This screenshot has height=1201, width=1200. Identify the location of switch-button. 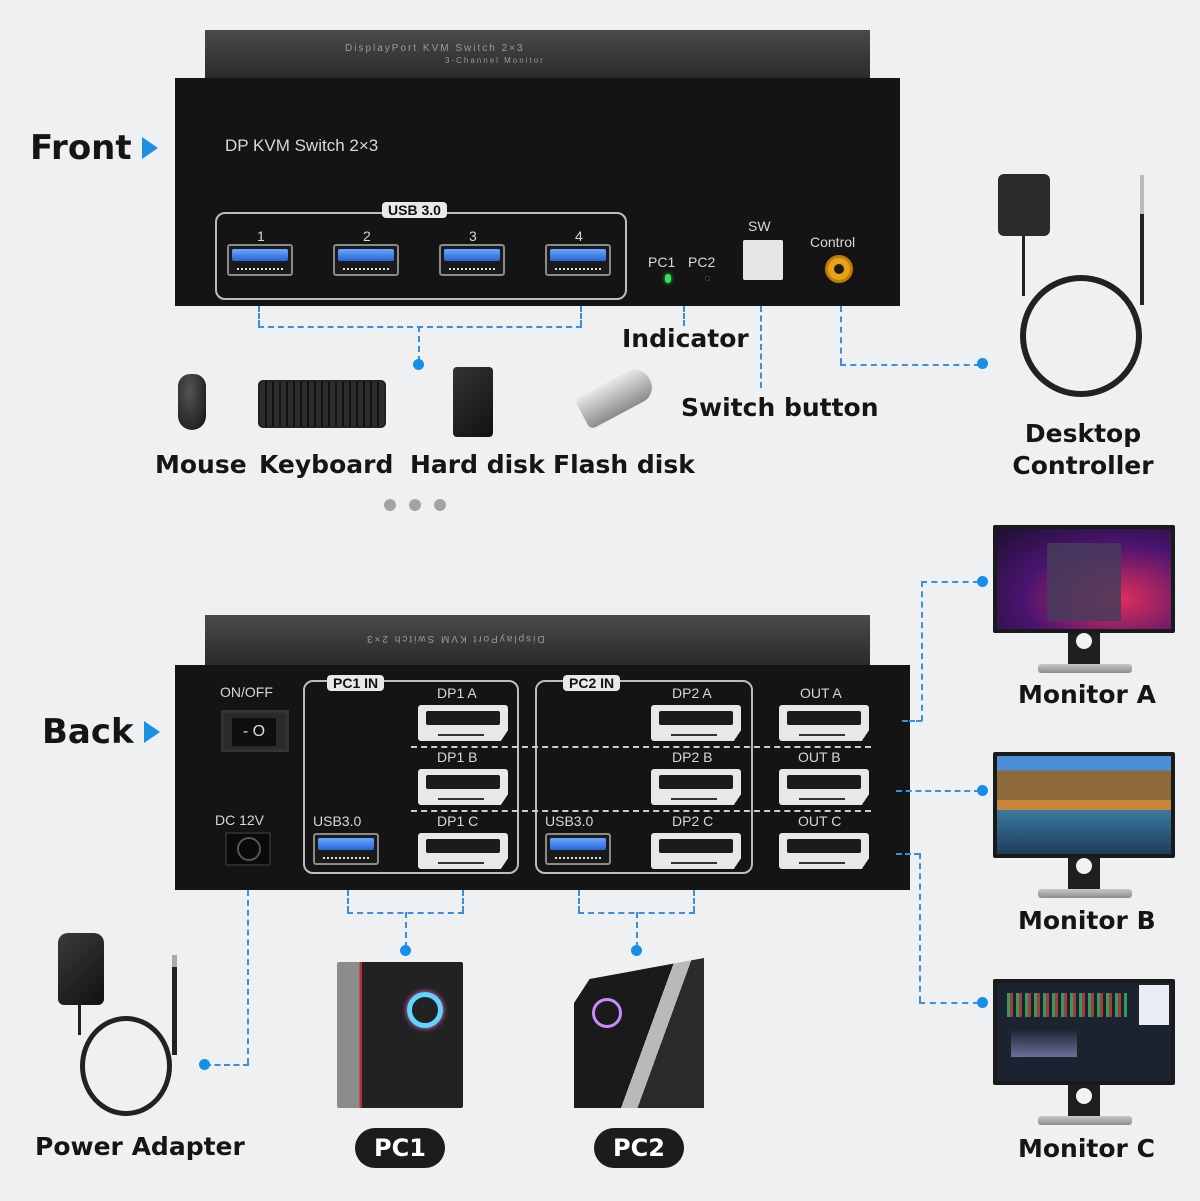
(763, 260).